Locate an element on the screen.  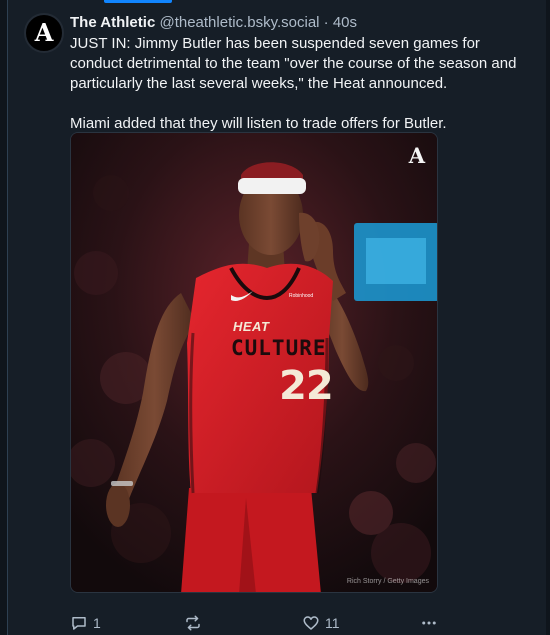
avatar-logo: A is located at coordinates (44, 32).